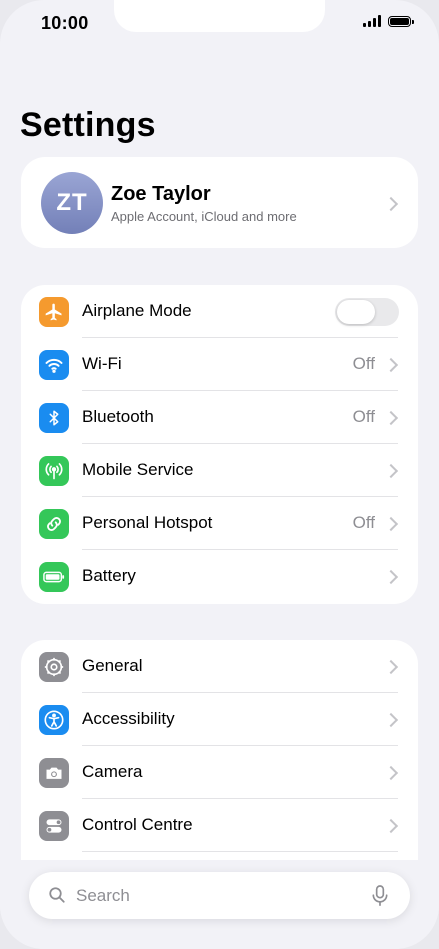 This screenshot has height=949, width=439. Describe the element at coordinates (118, 416) in the screenshot. I see `row-label: Bluetooth` at that location.